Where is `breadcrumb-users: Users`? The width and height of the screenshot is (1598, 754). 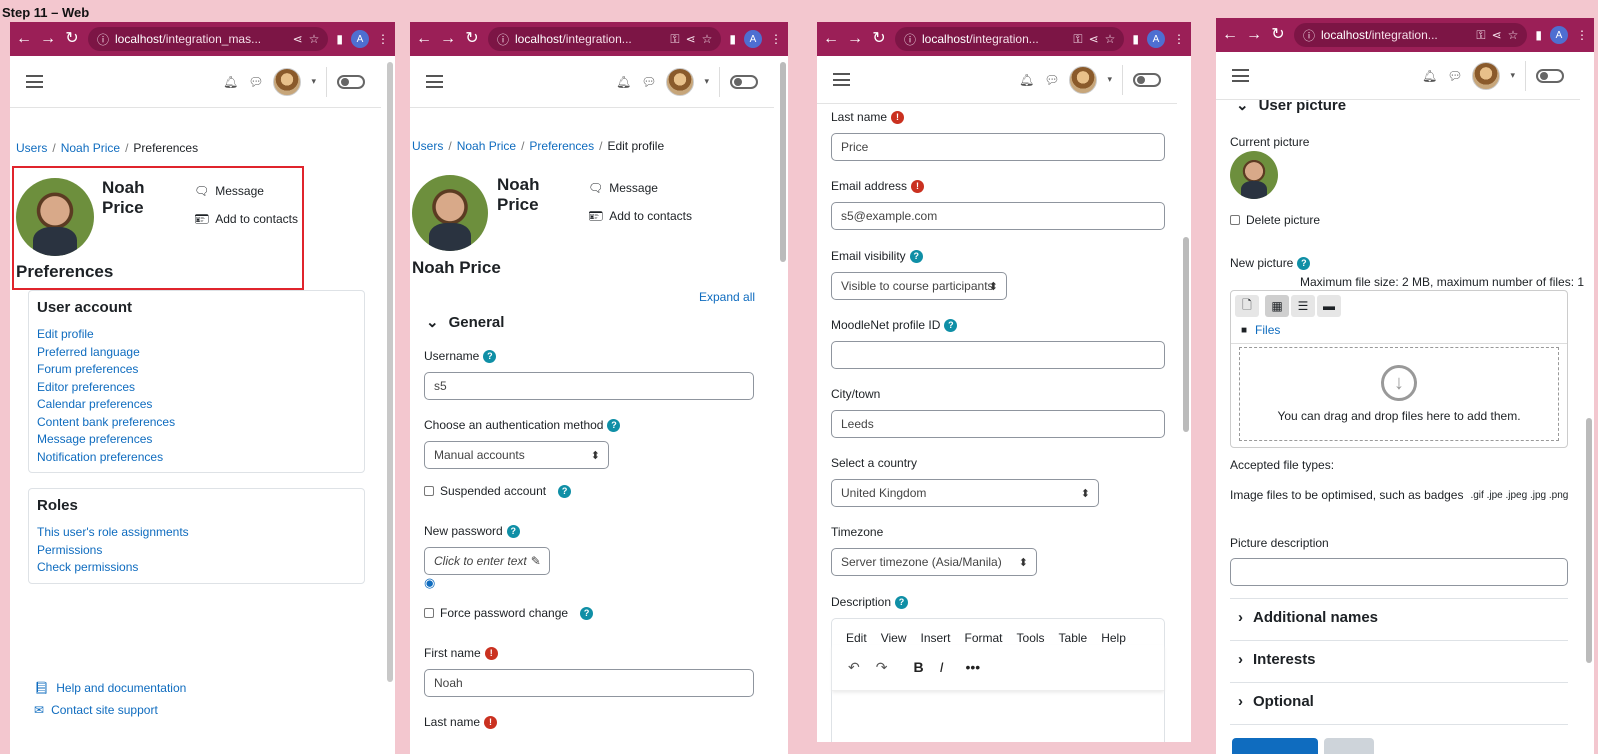
breadcrumb-users: Users is located at coordinates (427, 146).